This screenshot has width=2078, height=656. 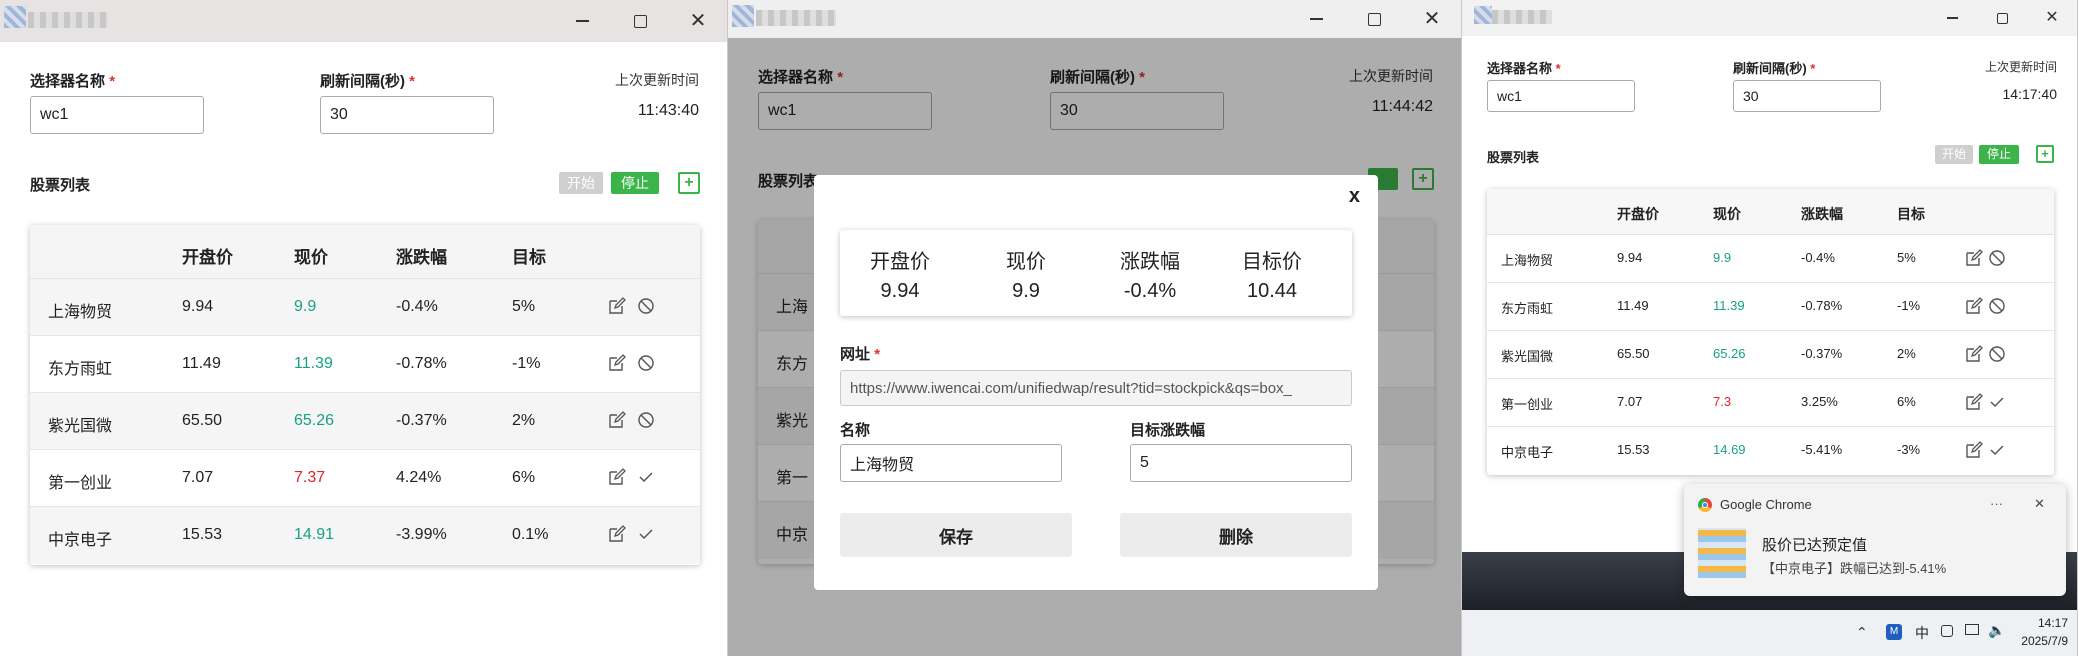 What do you see at coordinates (80, 540) in the screenshot?
I see `stock-name: 中京电子` at bounding box center [80, 540].